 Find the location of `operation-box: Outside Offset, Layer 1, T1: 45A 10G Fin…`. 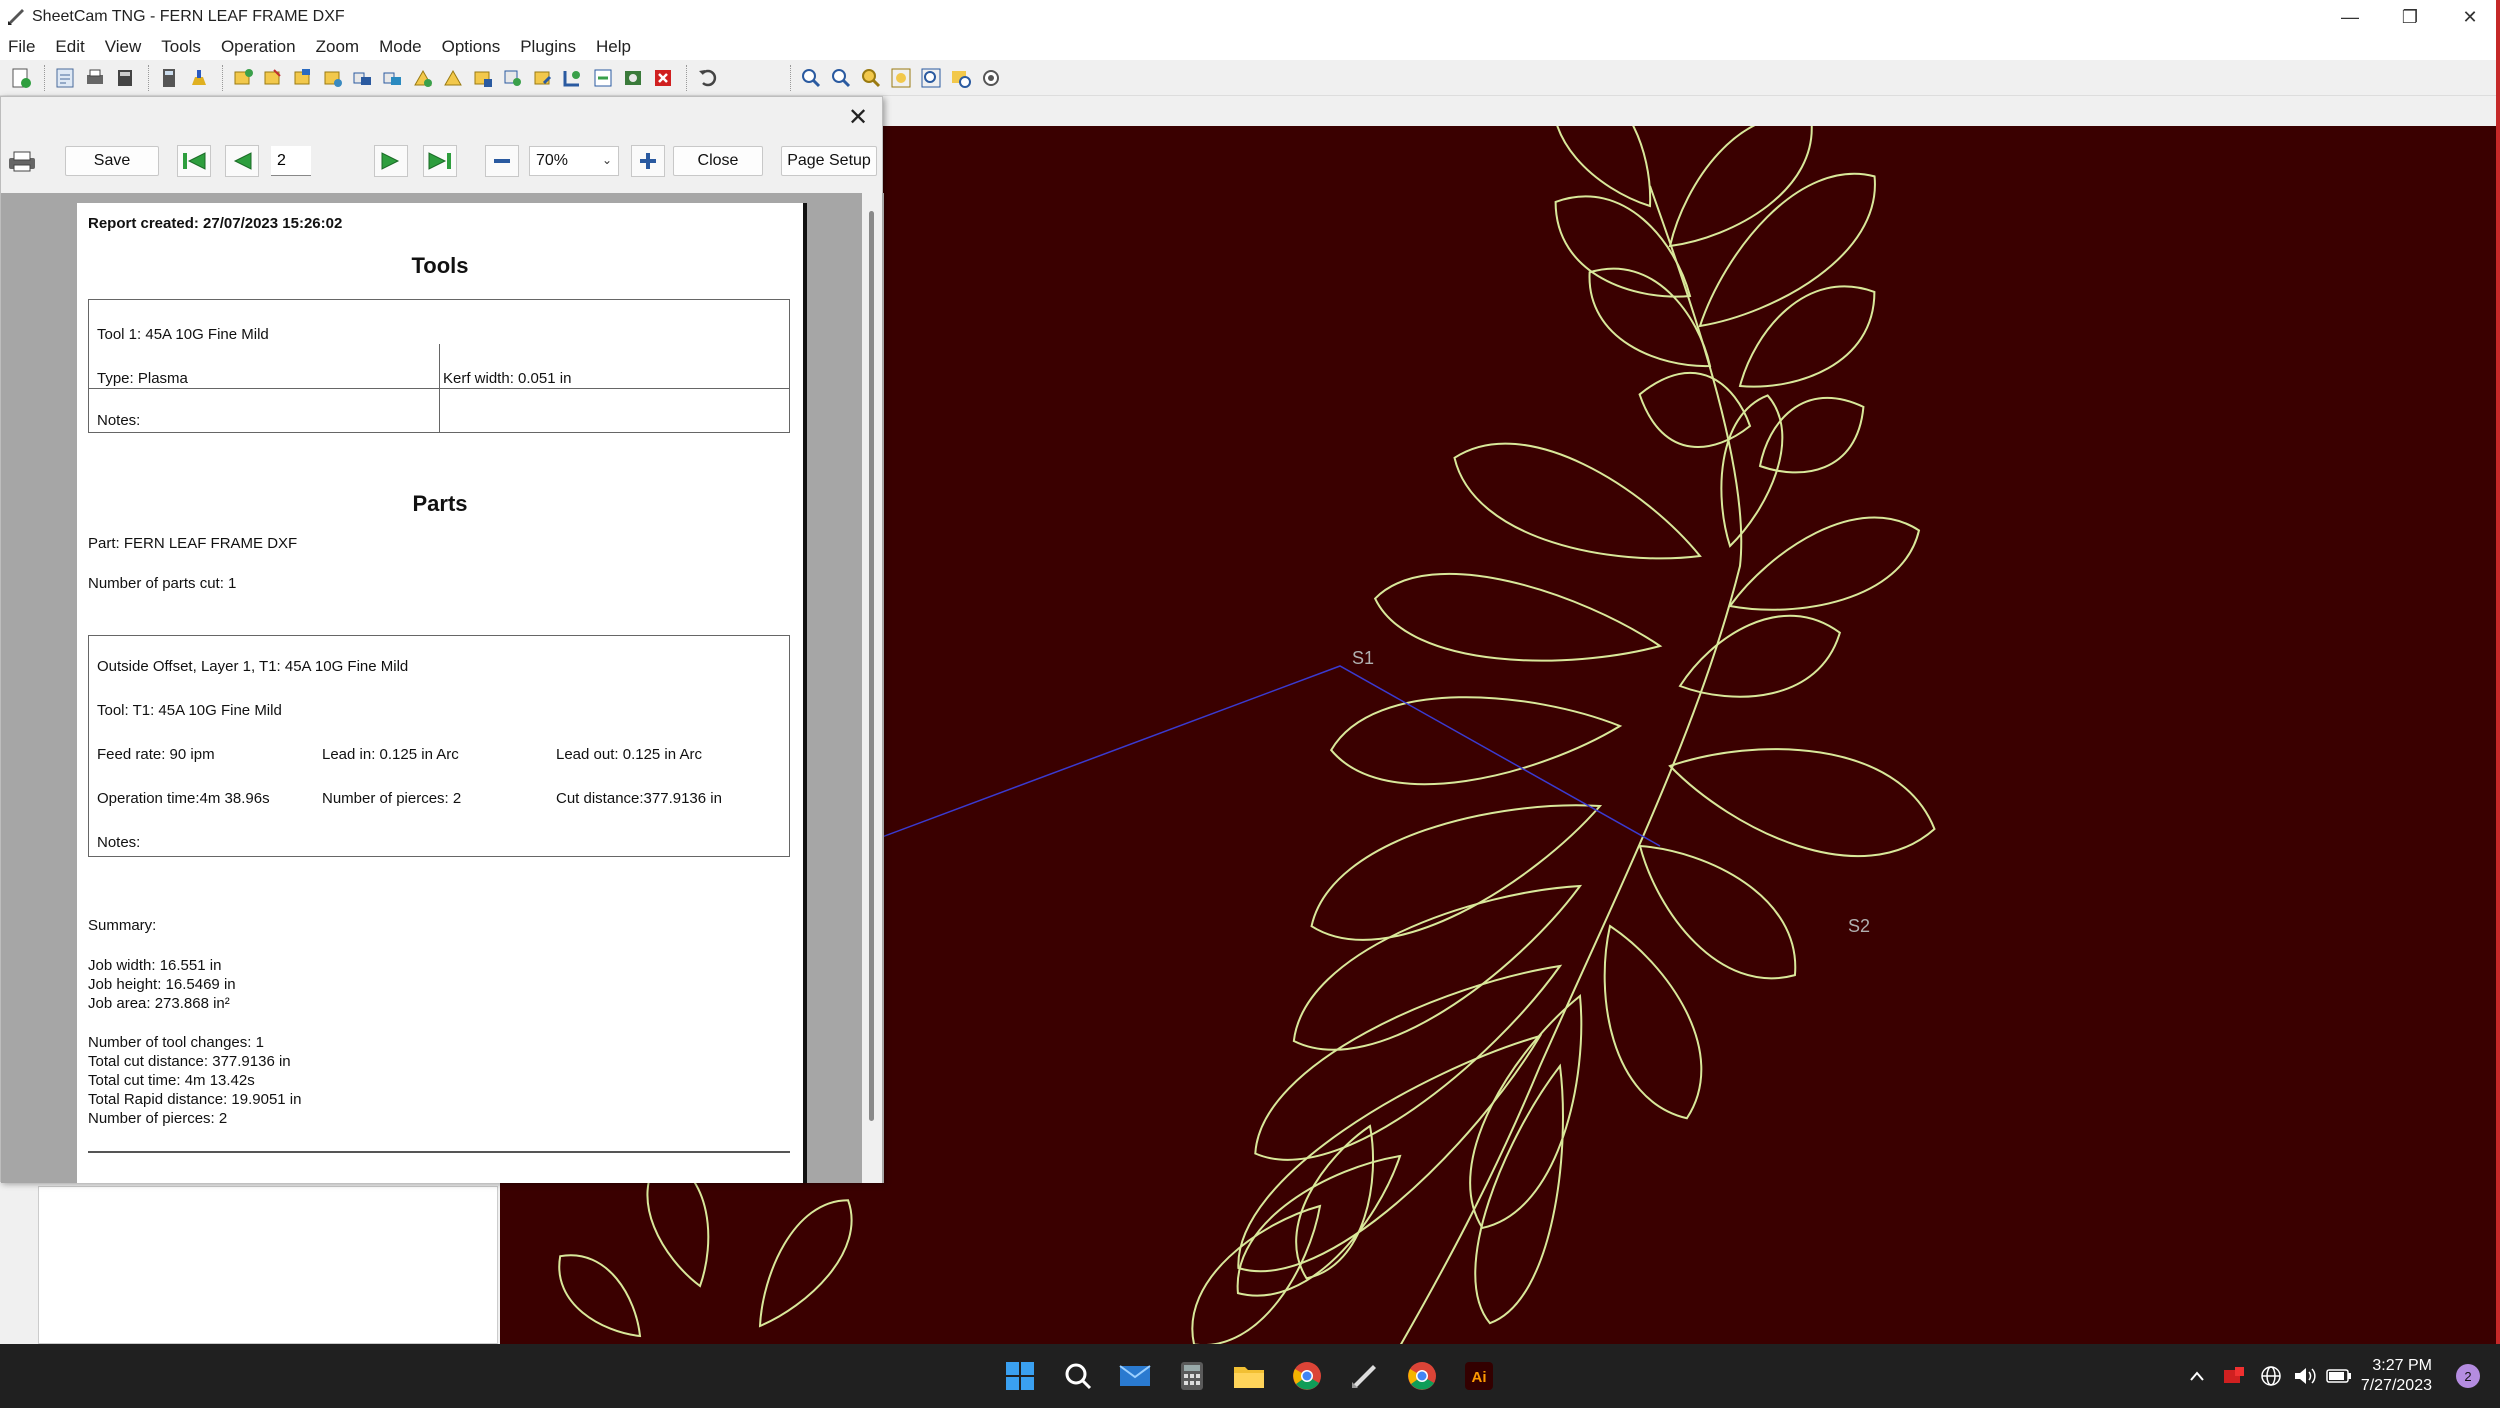

operation-box: Outside Offset, Layer 1, T1: 45A 10G Fin… is located at coordinates (439, 746).